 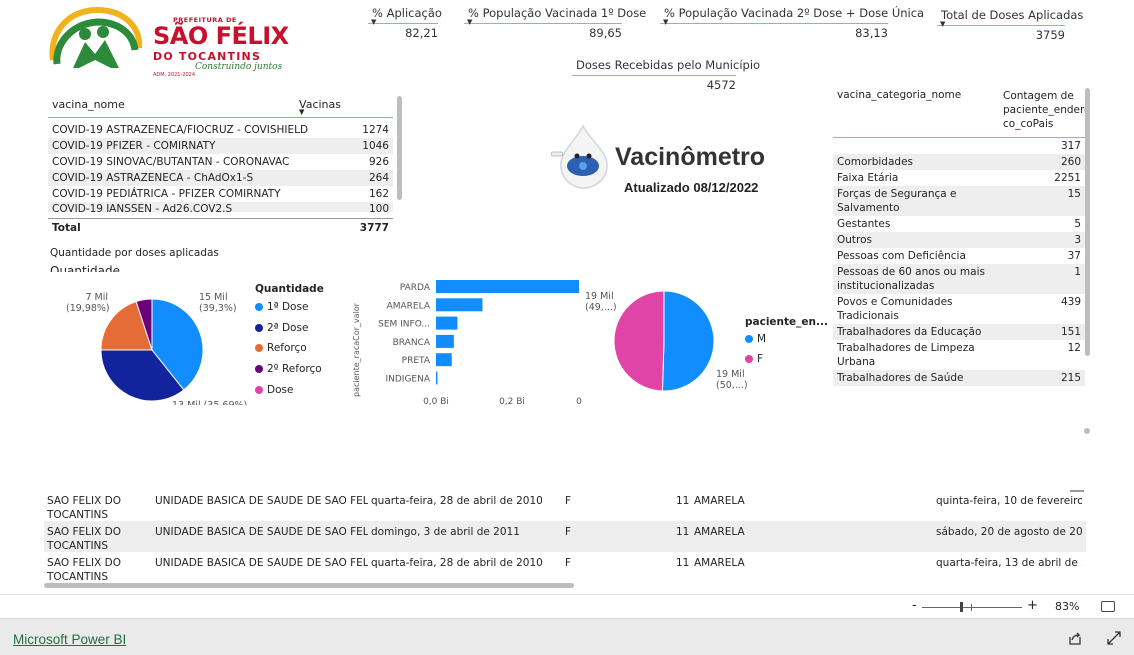 What do you see at coordinates (579, 402) in the screenshot?
I see `x-tick-label: 0` at bounding box center [579, 402].